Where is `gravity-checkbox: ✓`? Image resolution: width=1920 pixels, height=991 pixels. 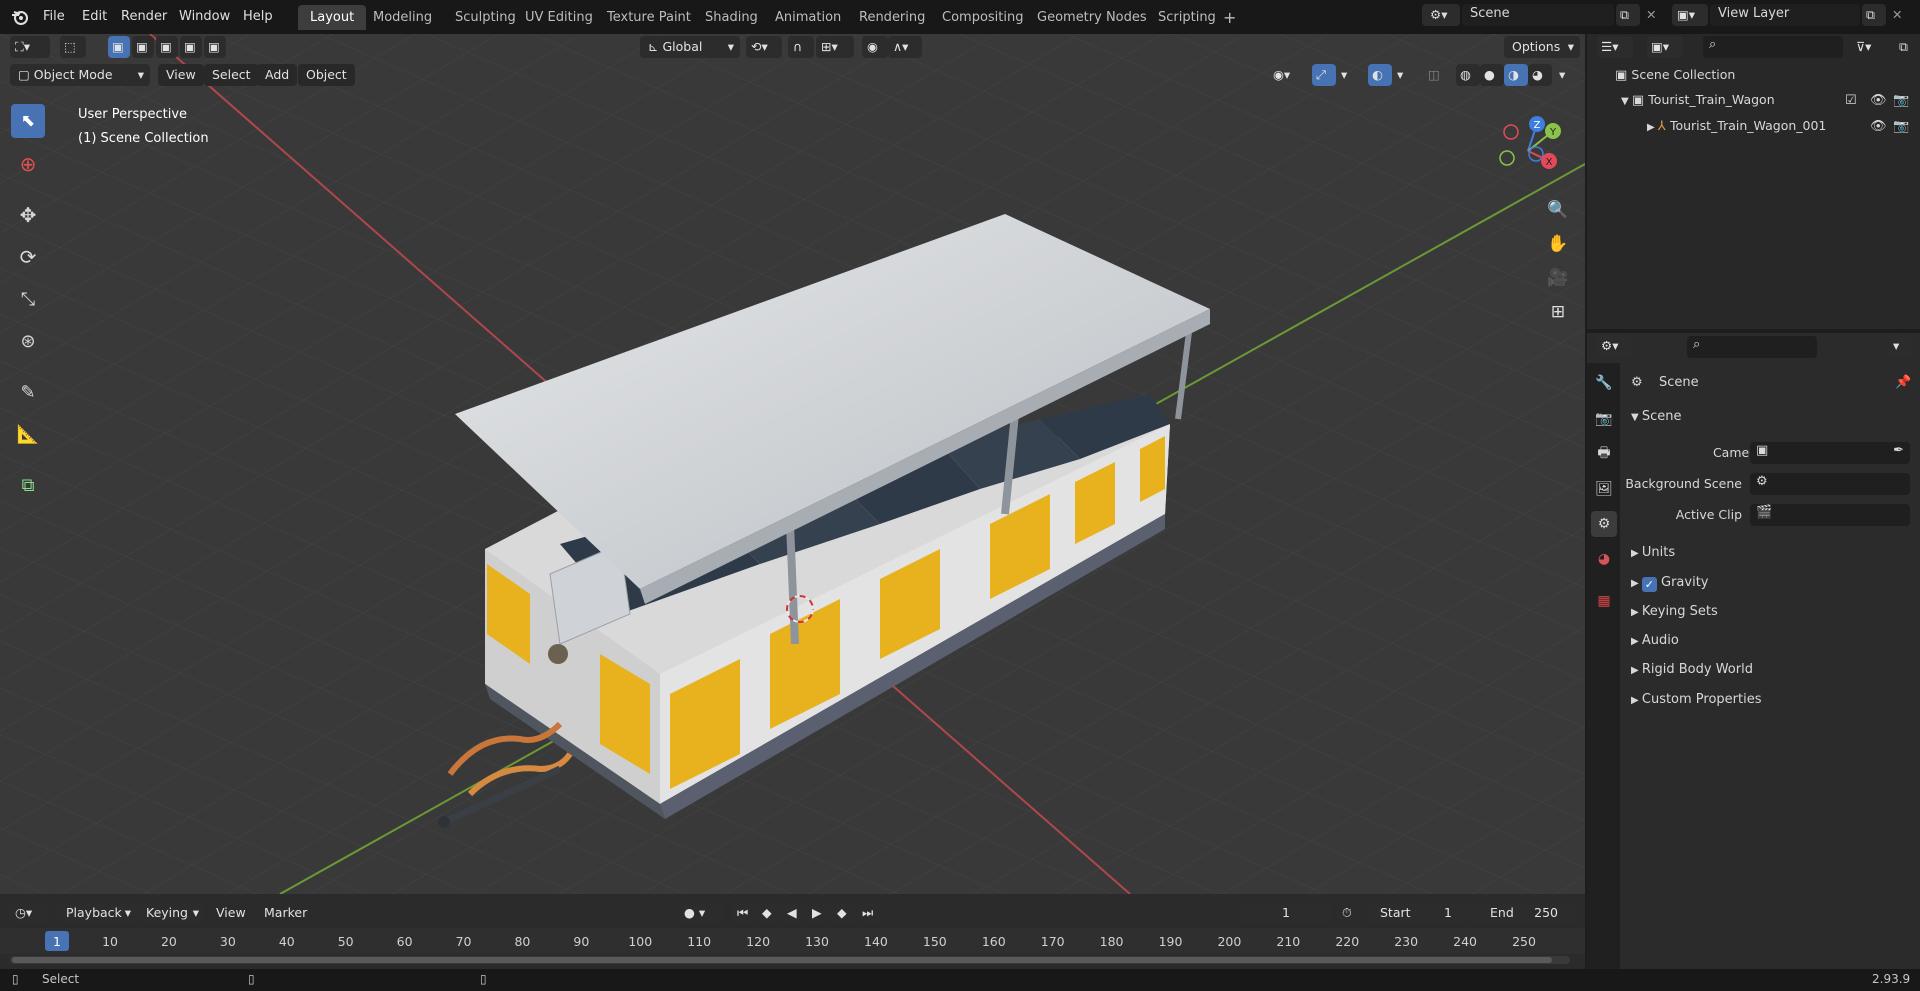
gravity-checkbox: ✓ is located at coordinates (1649, 584).